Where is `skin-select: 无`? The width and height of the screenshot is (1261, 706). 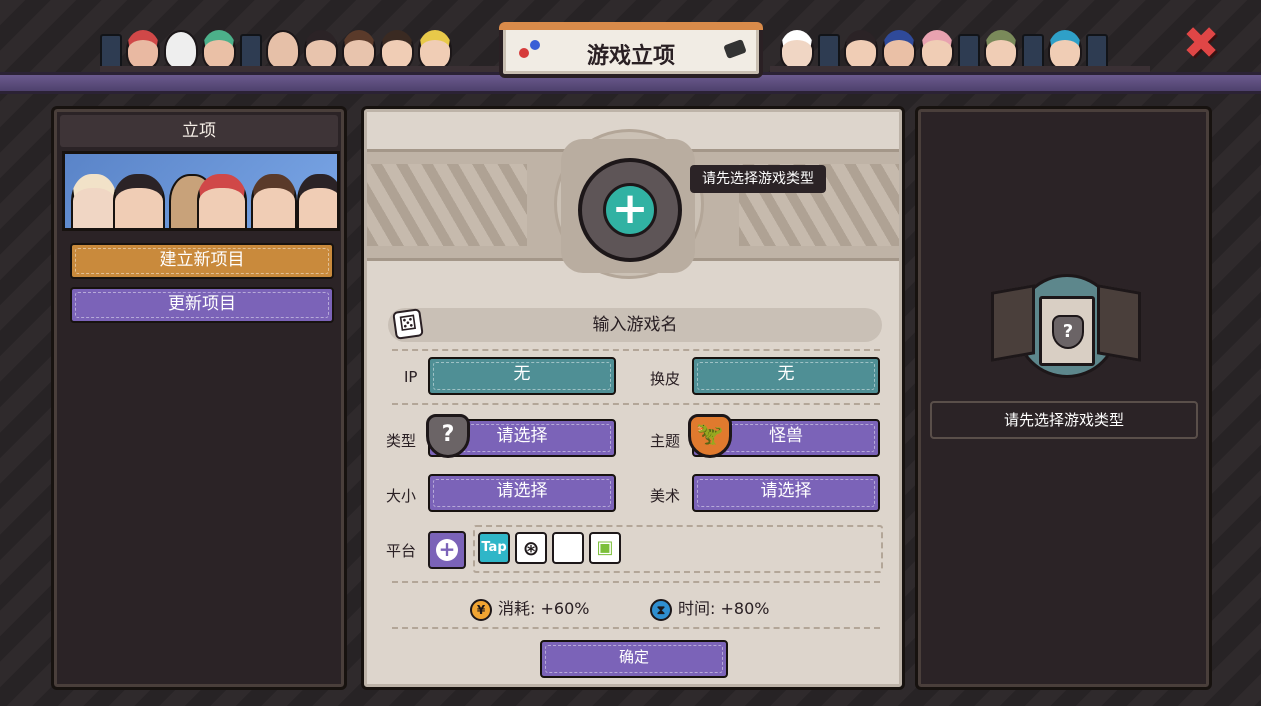
skin-select: 无 is located at coordinates (786, 376).